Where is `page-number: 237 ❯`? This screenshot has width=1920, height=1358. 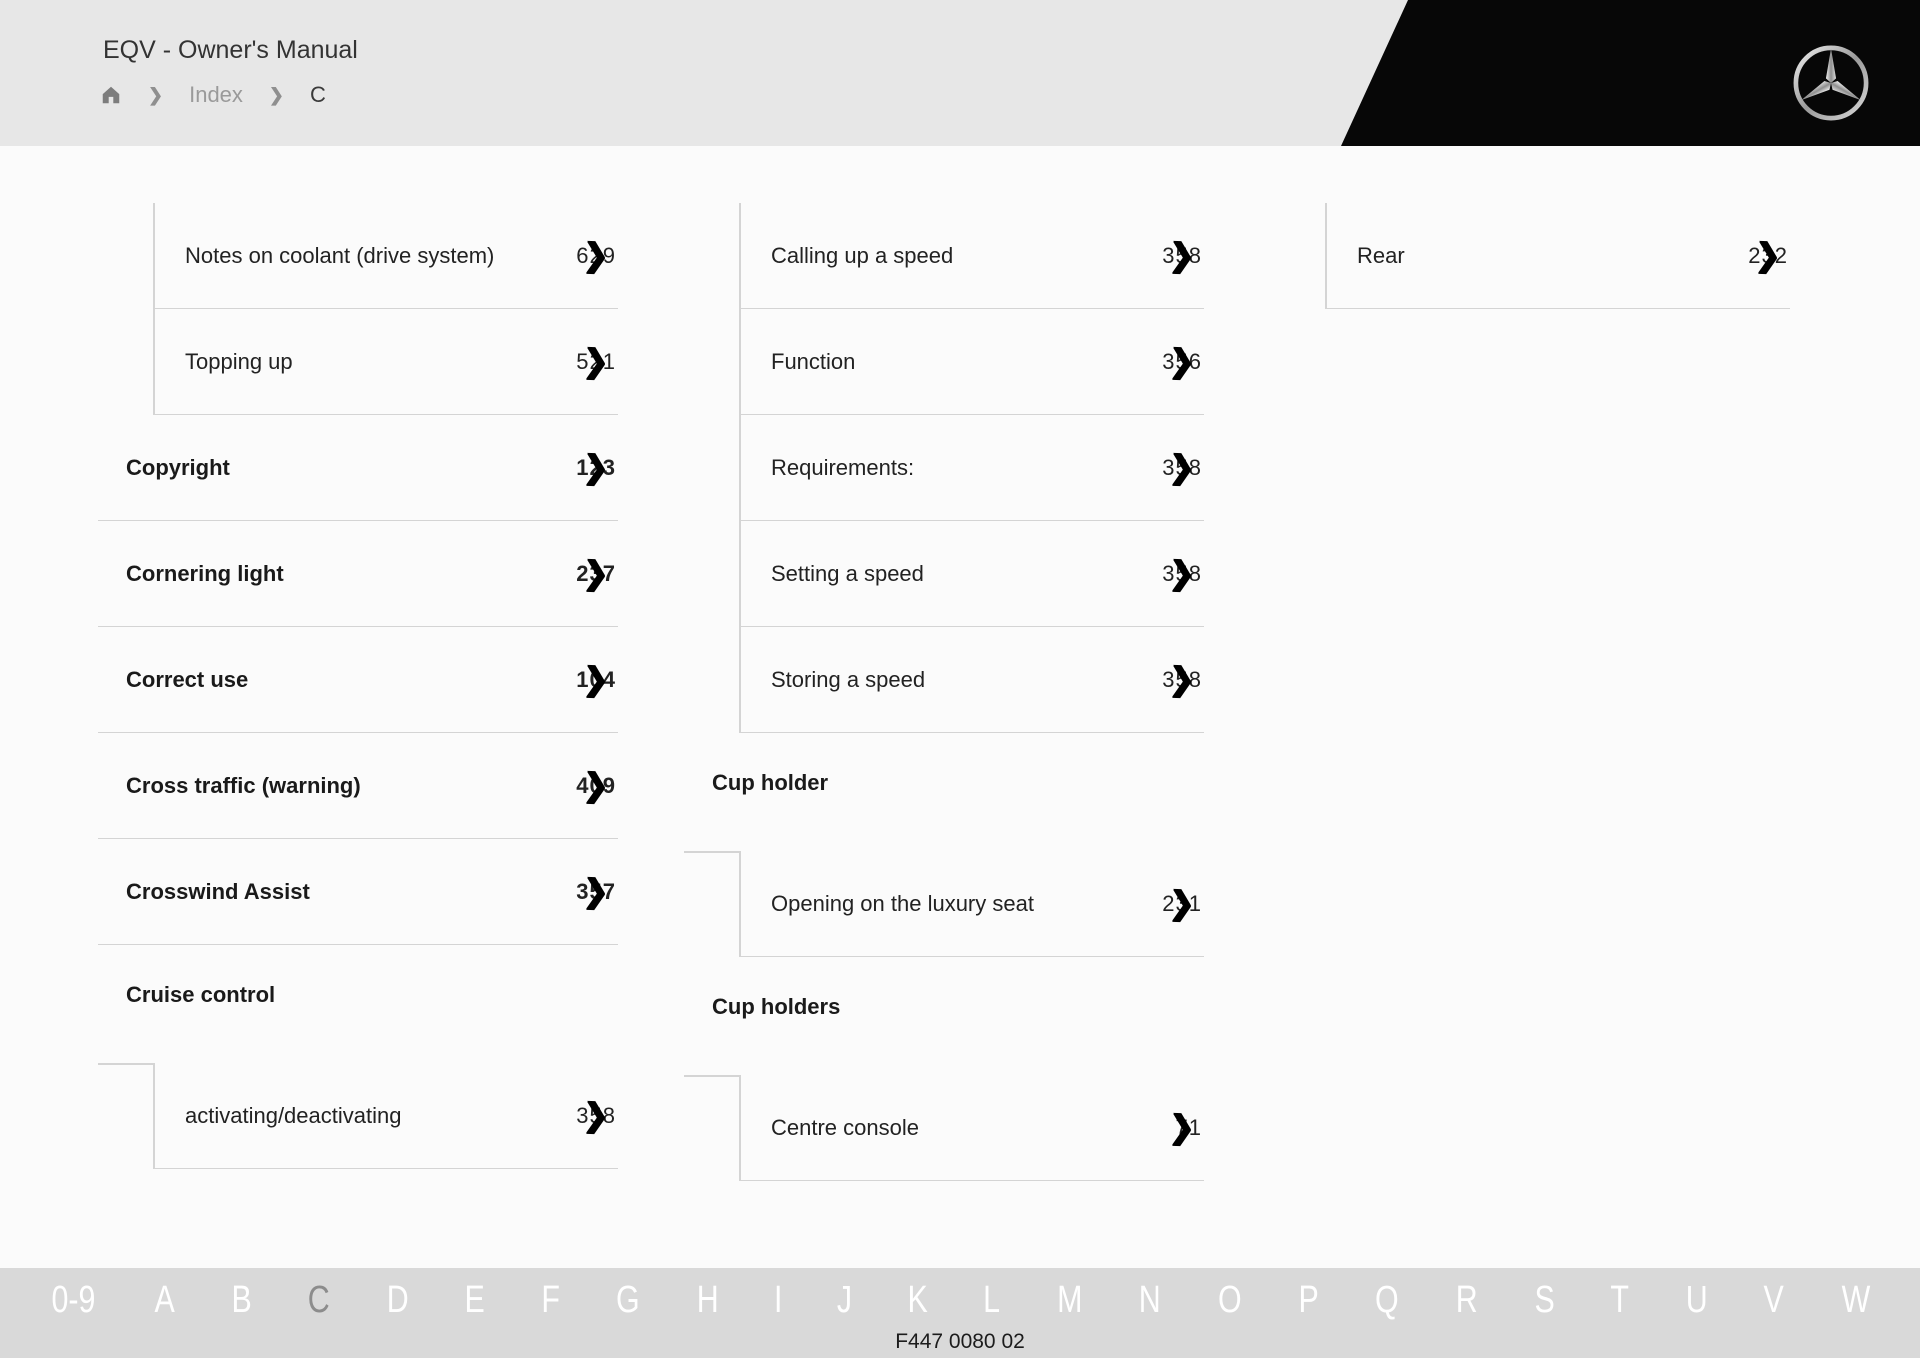 page-number: 237 ❯ is located at coordinates (589, 572).